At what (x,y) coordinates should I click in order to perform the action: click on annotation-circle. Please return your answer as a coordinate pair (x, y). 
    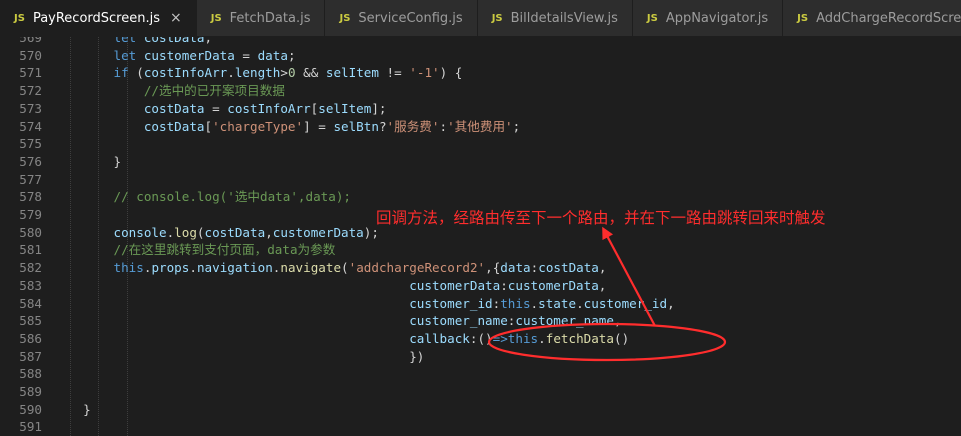
    Looking at the image, I should click on (607, 342).